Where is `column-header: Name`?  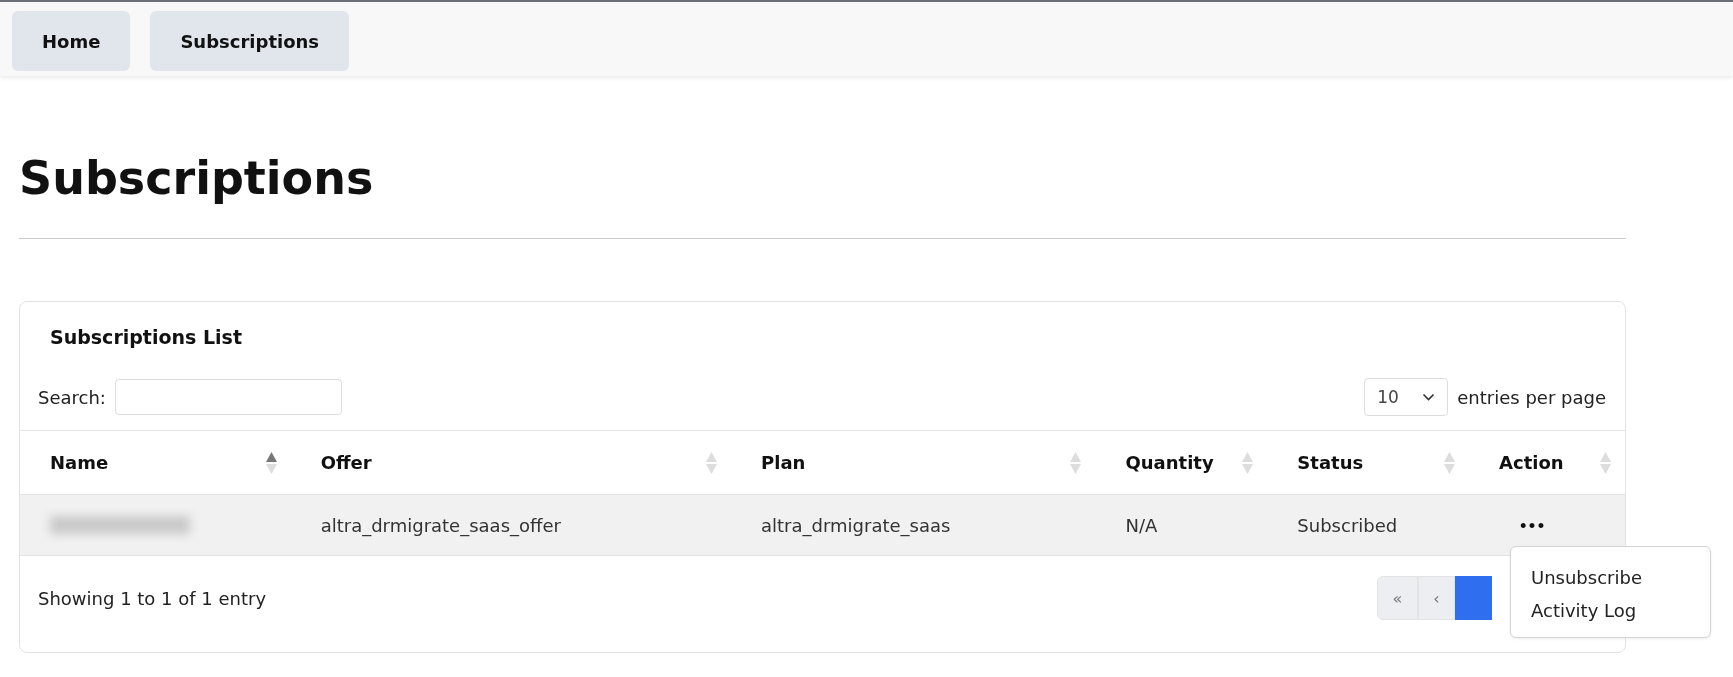
column-header: Name is located at coordinates (155, 462).